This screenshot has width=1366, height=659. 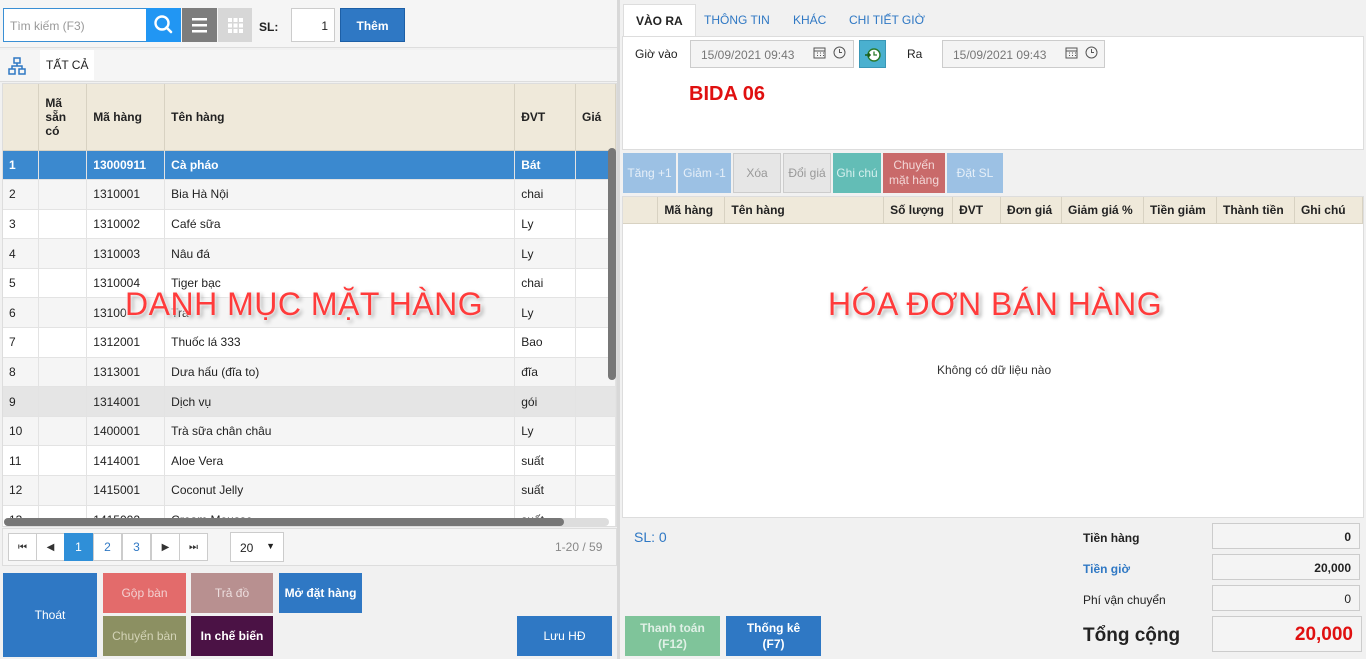 I want to click on page-2-button: 2, so click(x=107, y=547).